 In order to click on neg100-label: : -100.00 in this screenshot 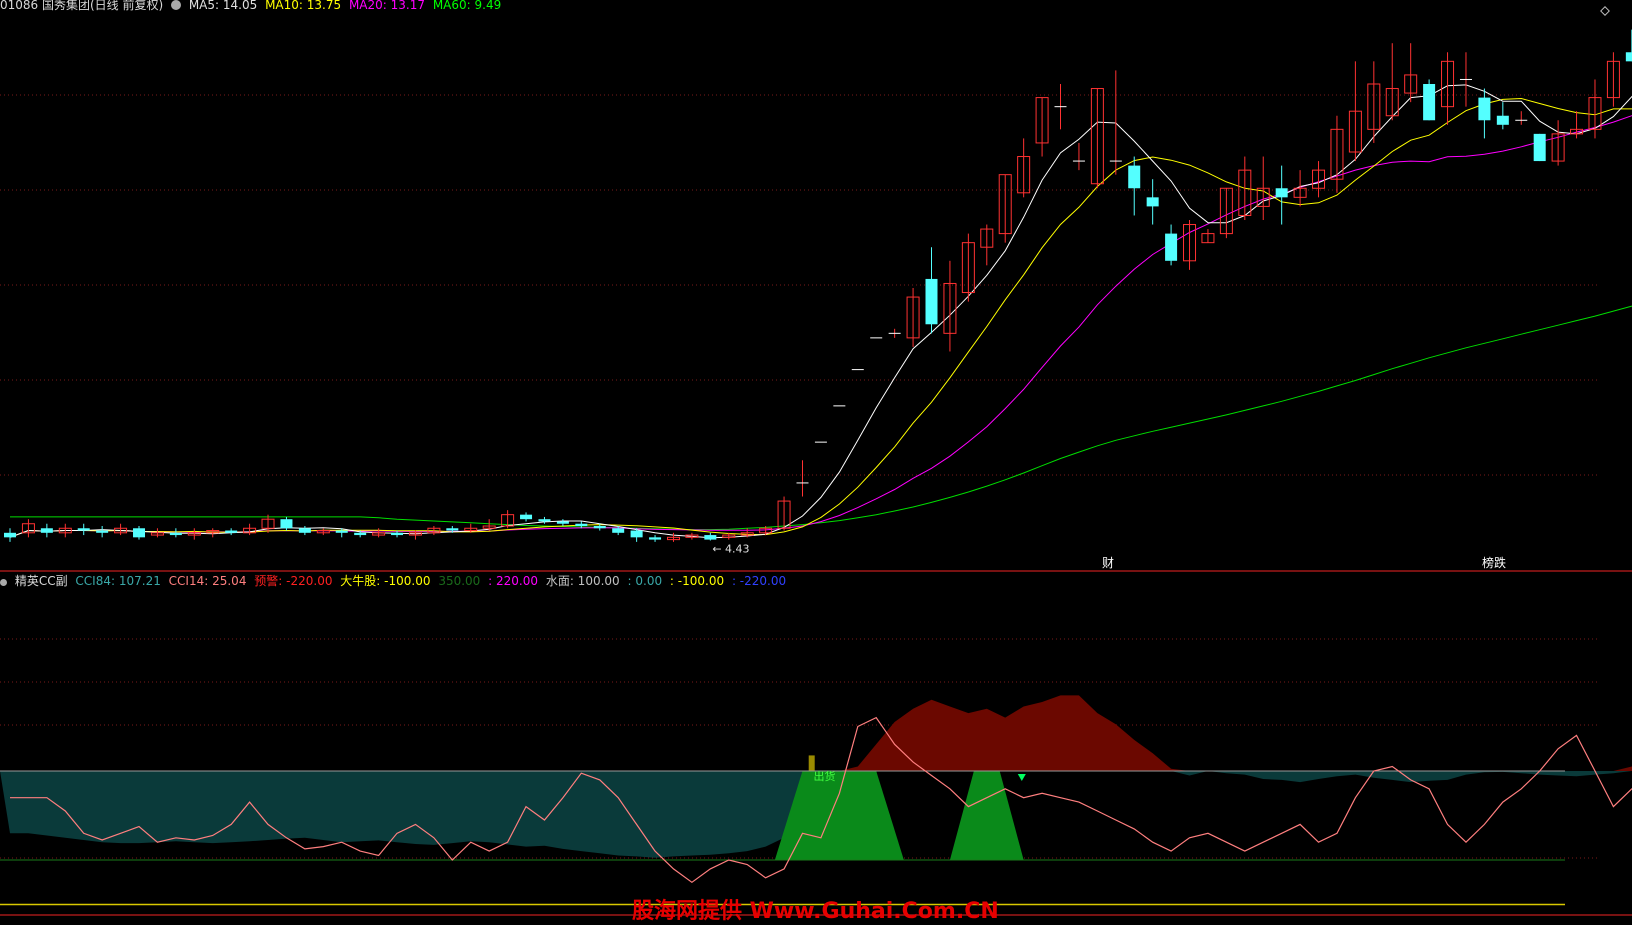, I will do `click(697, 581)`.